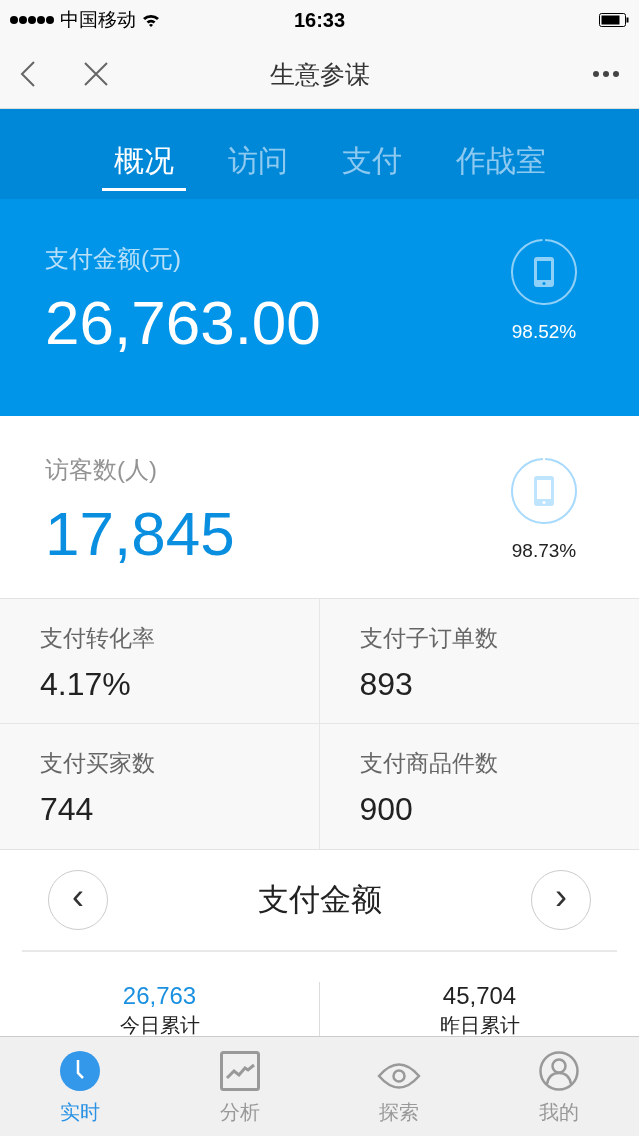 Image resolution: width=639 pixels, height=1136 pixels. Describe the element at coordinates (28, 74) in the screenshot. I see `back-icon` at that location.